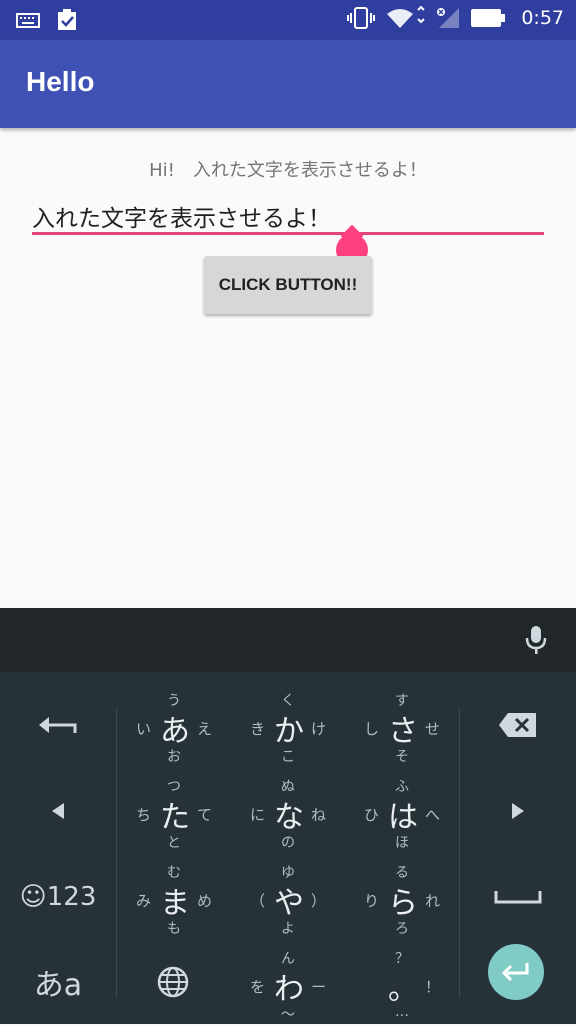 The width and height of the screenshot is (576, 1026). Describe the element at coordinates (288, 285) in the screenshot. I see `click-button: CLICK BUTTON!!` at that location.